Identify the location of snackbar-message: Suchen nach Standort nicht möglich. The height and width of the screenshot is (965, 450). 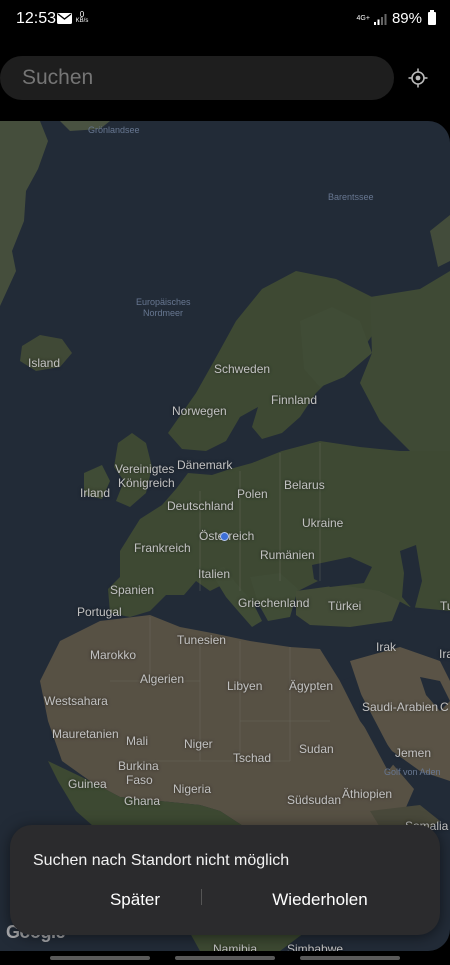
(161, 860).